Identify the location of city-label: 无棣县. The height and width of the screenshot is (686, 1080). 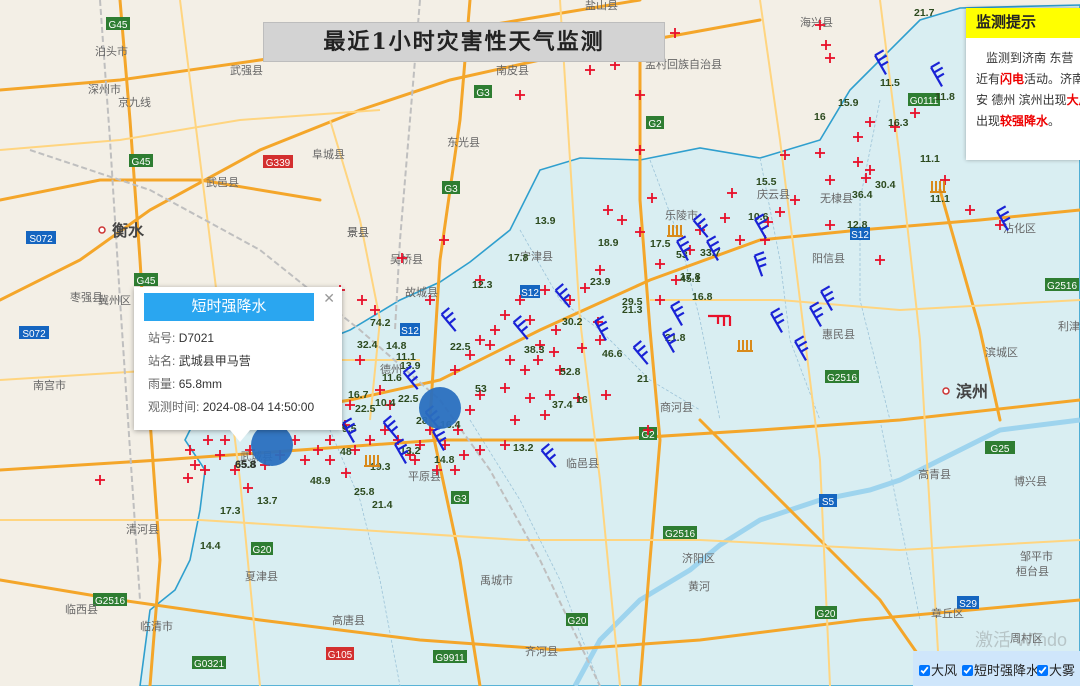
(836, 198).